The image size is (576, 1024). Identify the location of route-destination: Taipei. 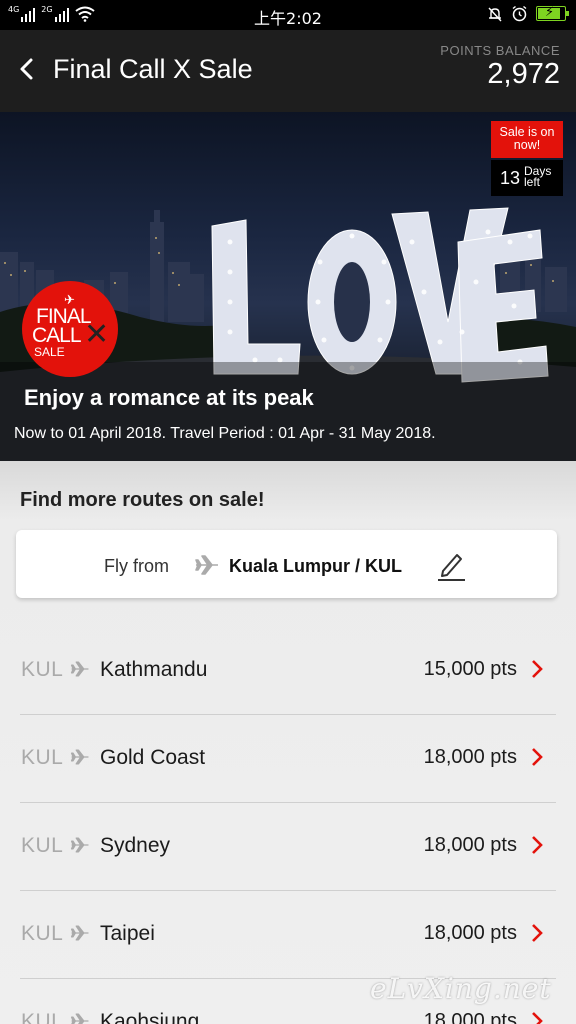
(127, 933).